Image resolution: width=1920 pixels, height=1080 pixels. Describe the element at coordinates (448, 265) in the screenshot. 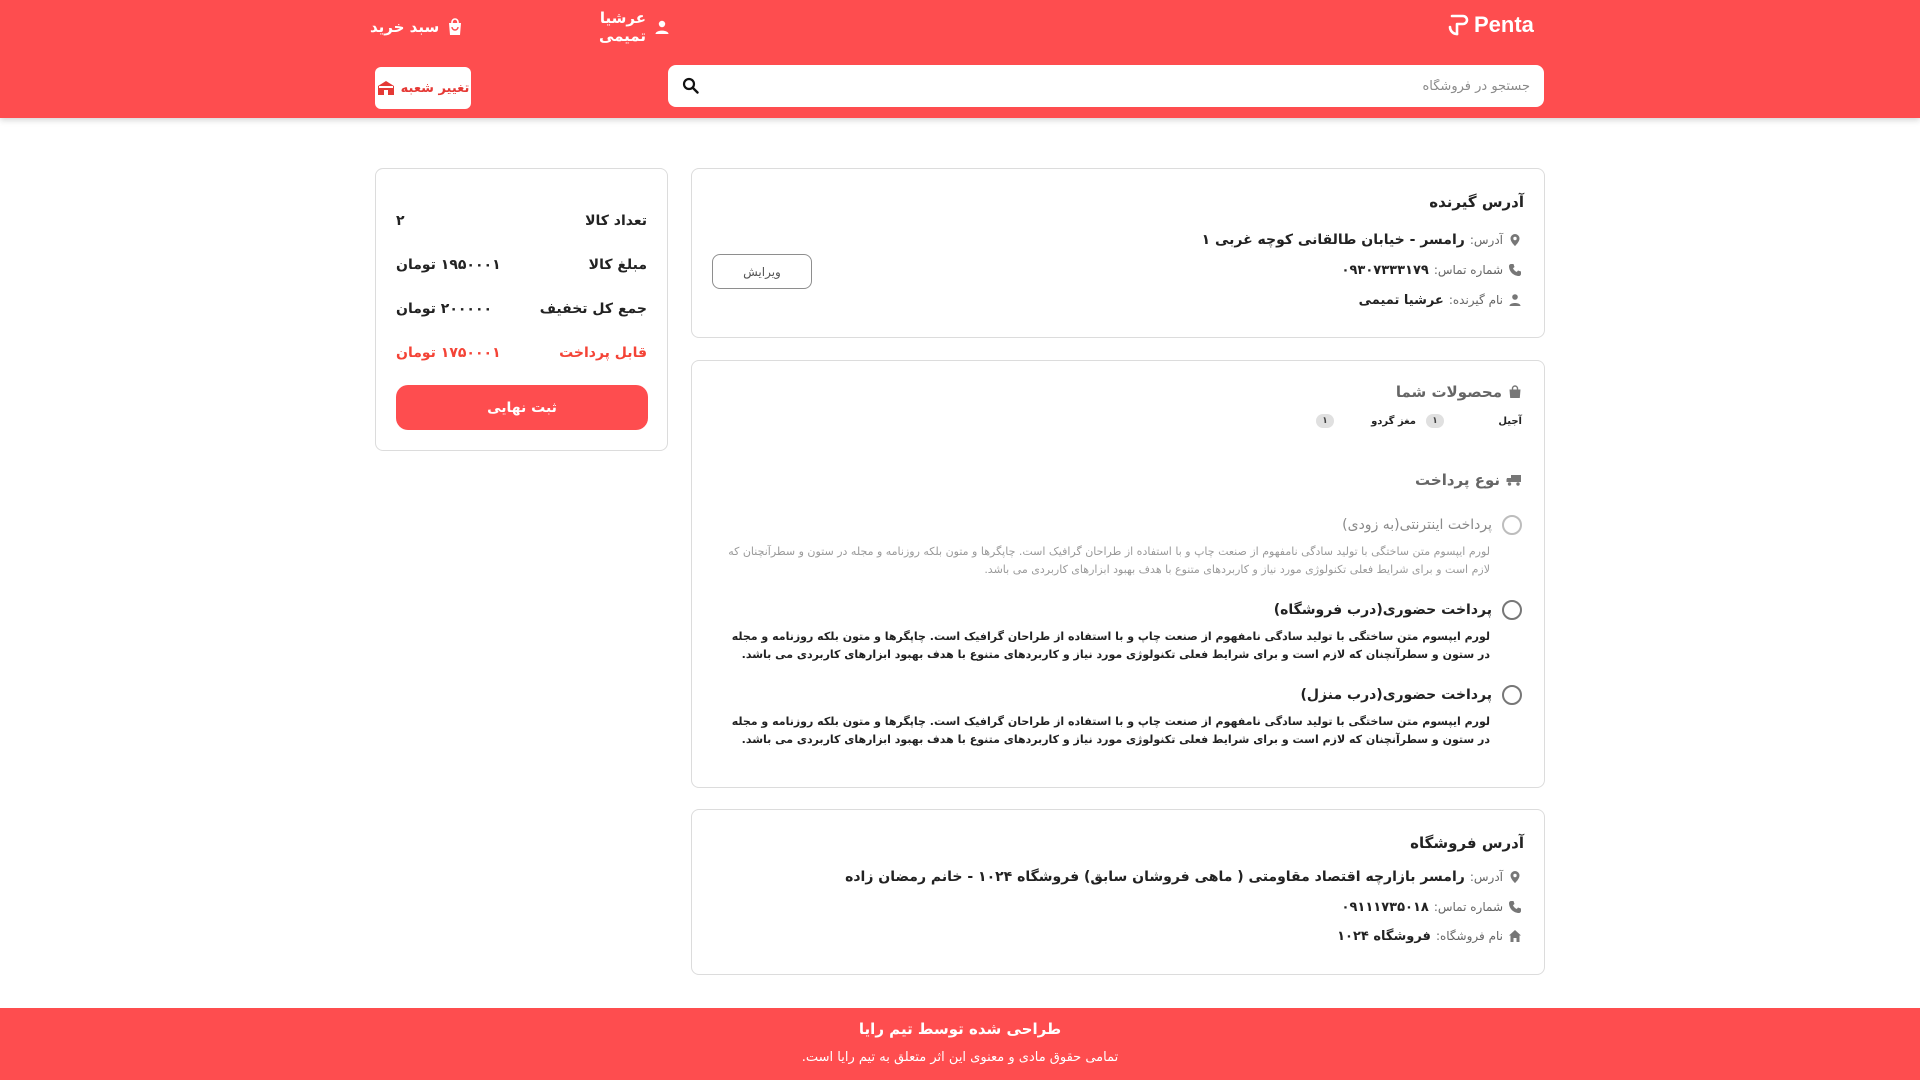

I see `items-amount-value: ۱۹۵۰۰۰۱ تومان` at that location.